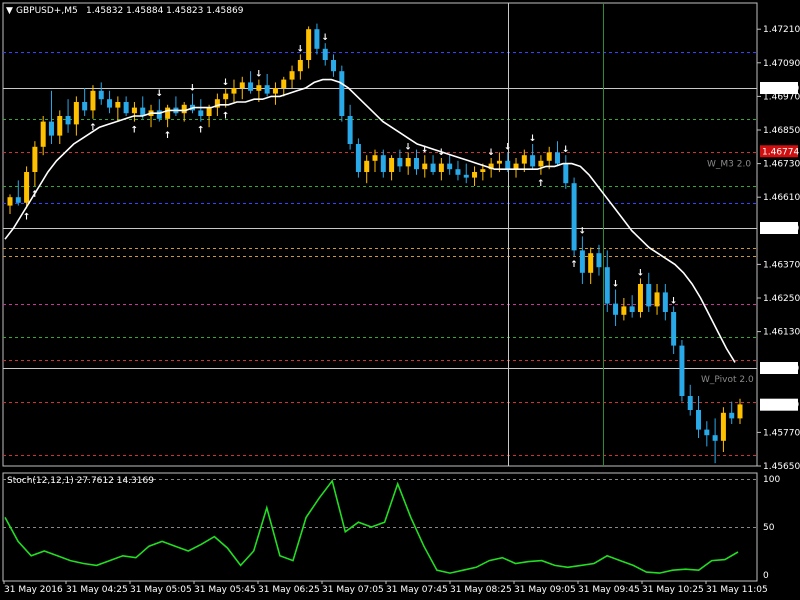 The width and height of the screenshot is (800, 600). I want to click on price-axis-label: 1.47090, so click(781, 64).